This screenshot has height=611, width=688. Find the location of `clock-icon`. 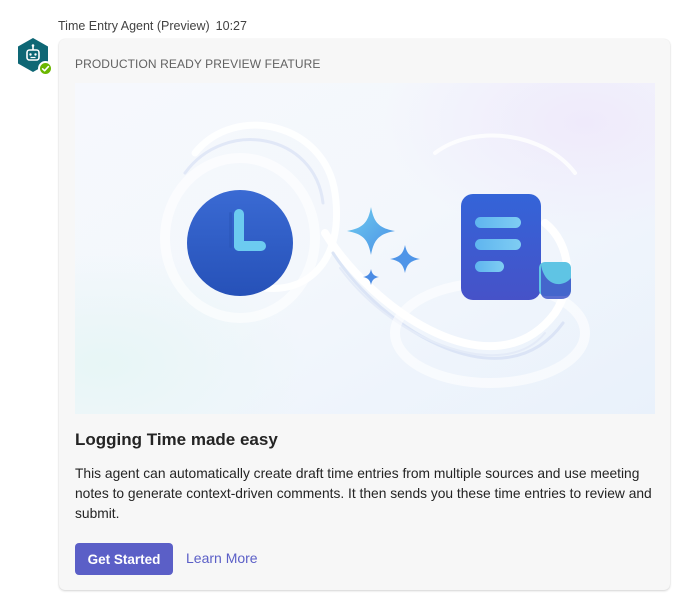

clock-icon is located at coordinates (240, 243).